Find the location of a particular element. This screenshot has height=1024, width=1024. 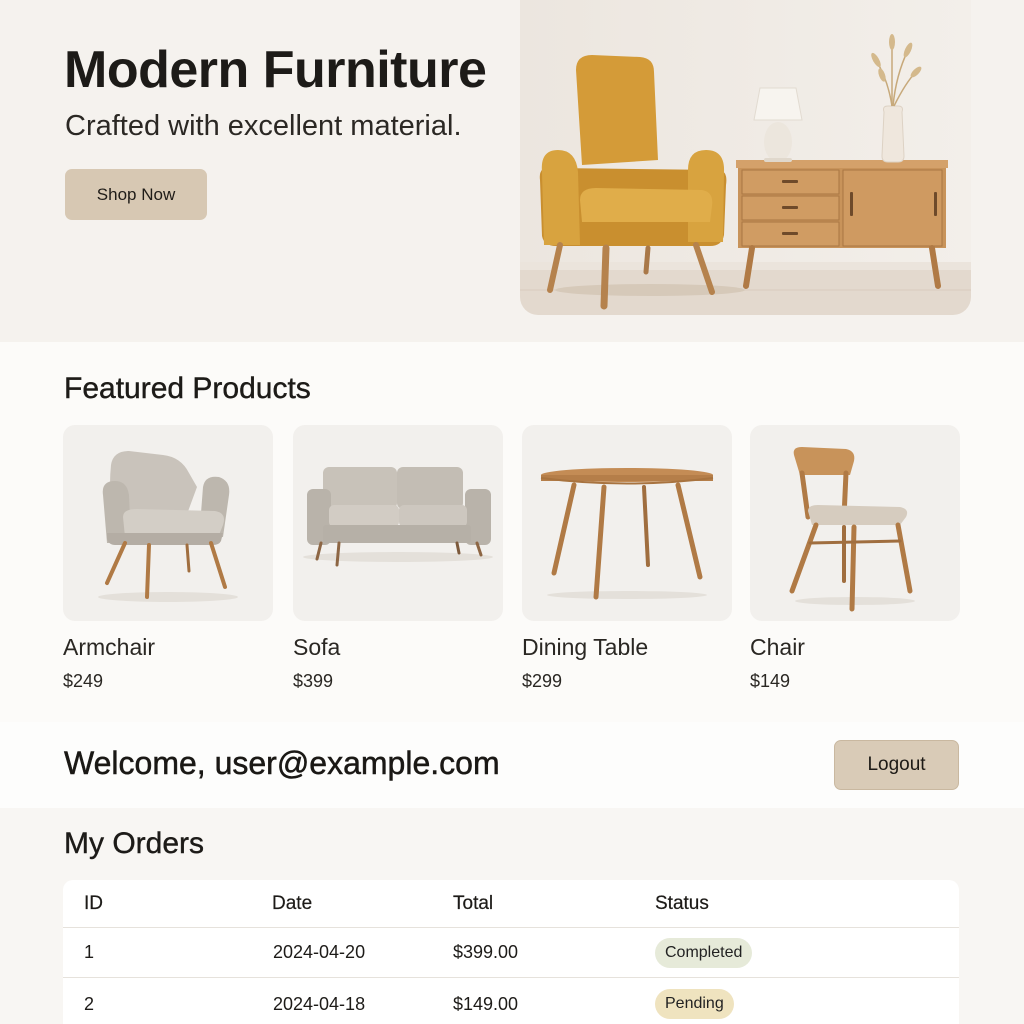

column-header-status: Status is located at coordinates (682, 903).